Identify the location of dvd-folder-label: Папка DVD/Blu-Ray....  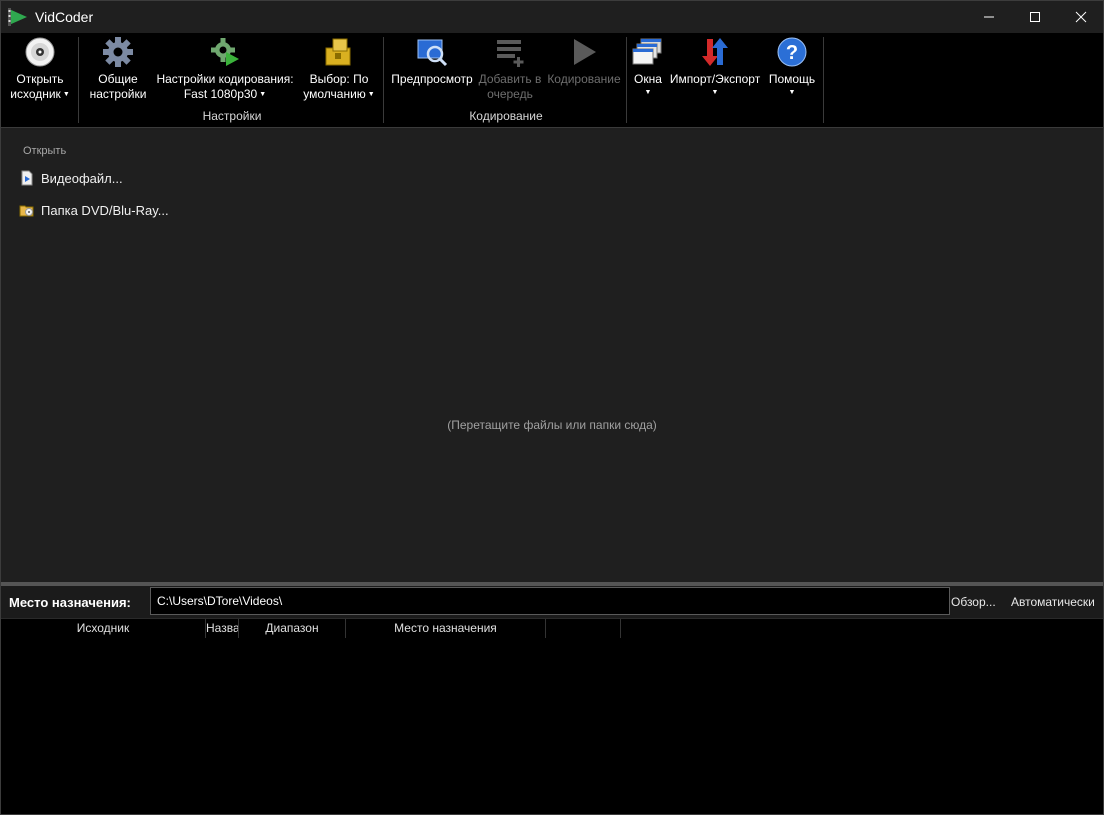
(105, 210).